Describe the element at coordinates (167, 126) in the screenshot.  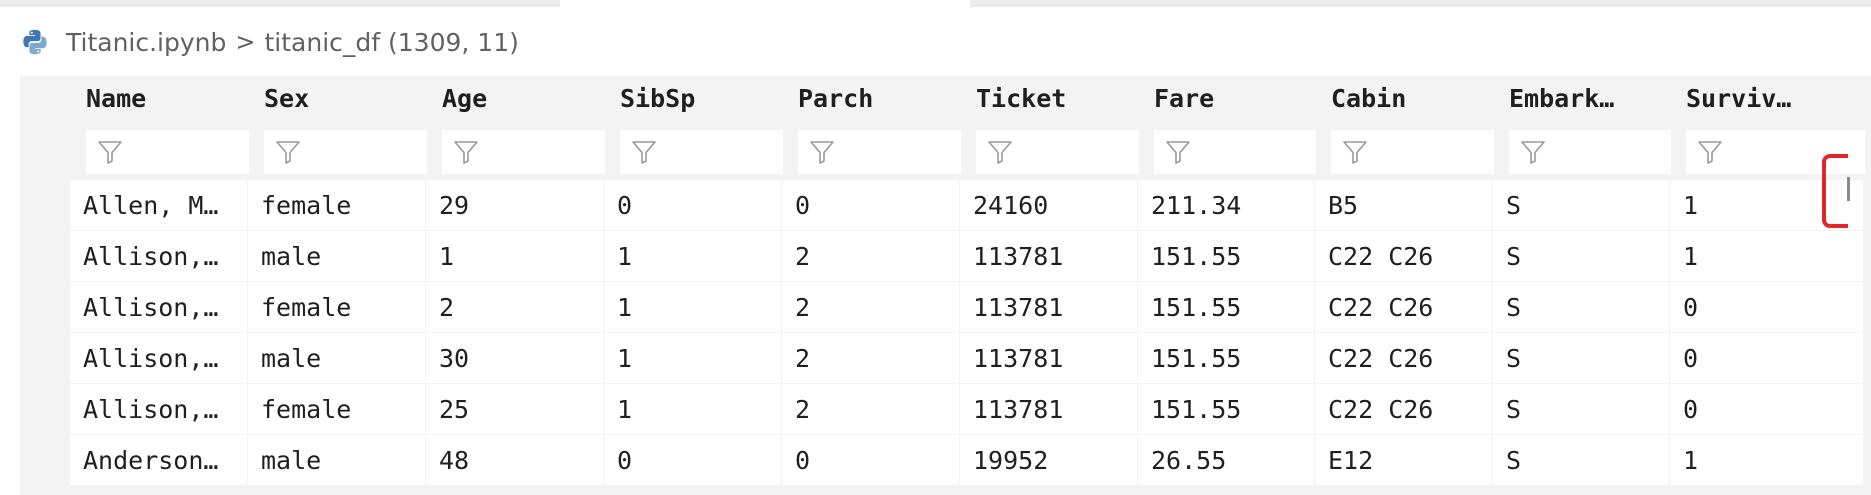
I see `column-header: Name` at that location.